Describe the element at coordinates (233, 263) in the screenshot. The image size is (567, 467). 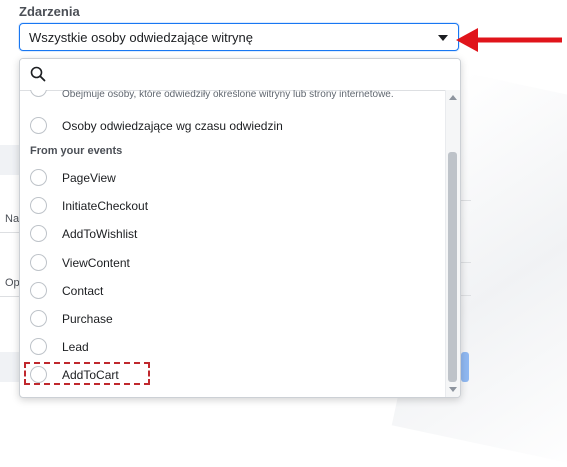
I see `option-event: ViewContent` at that location.